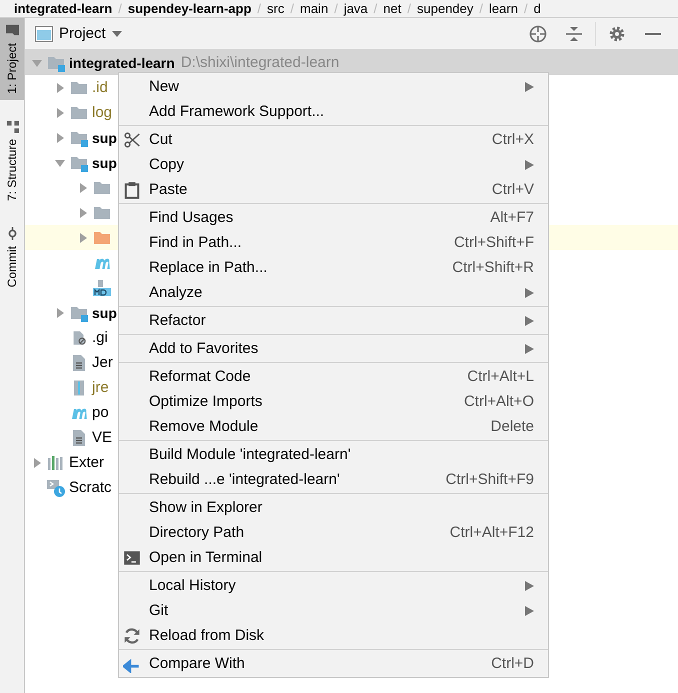 This screenshot has height=693, width=678. I want to click on tree-item-label: .gi, so click(100, 337).